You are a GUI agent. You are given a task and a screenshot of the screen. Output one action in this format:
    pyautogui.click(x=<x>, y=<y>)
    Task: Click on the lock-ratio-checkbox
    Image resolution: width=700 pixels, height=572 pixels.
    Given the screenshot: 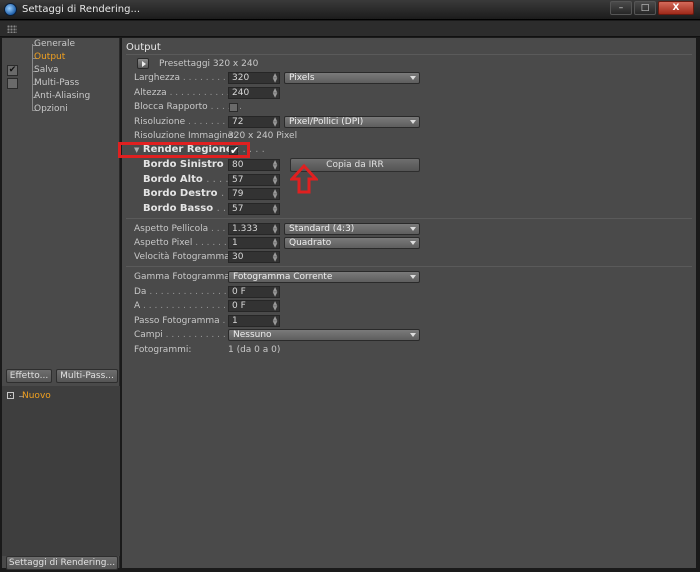 What is the action you would take?
    pyautogui.click(x=233, y=107)
    